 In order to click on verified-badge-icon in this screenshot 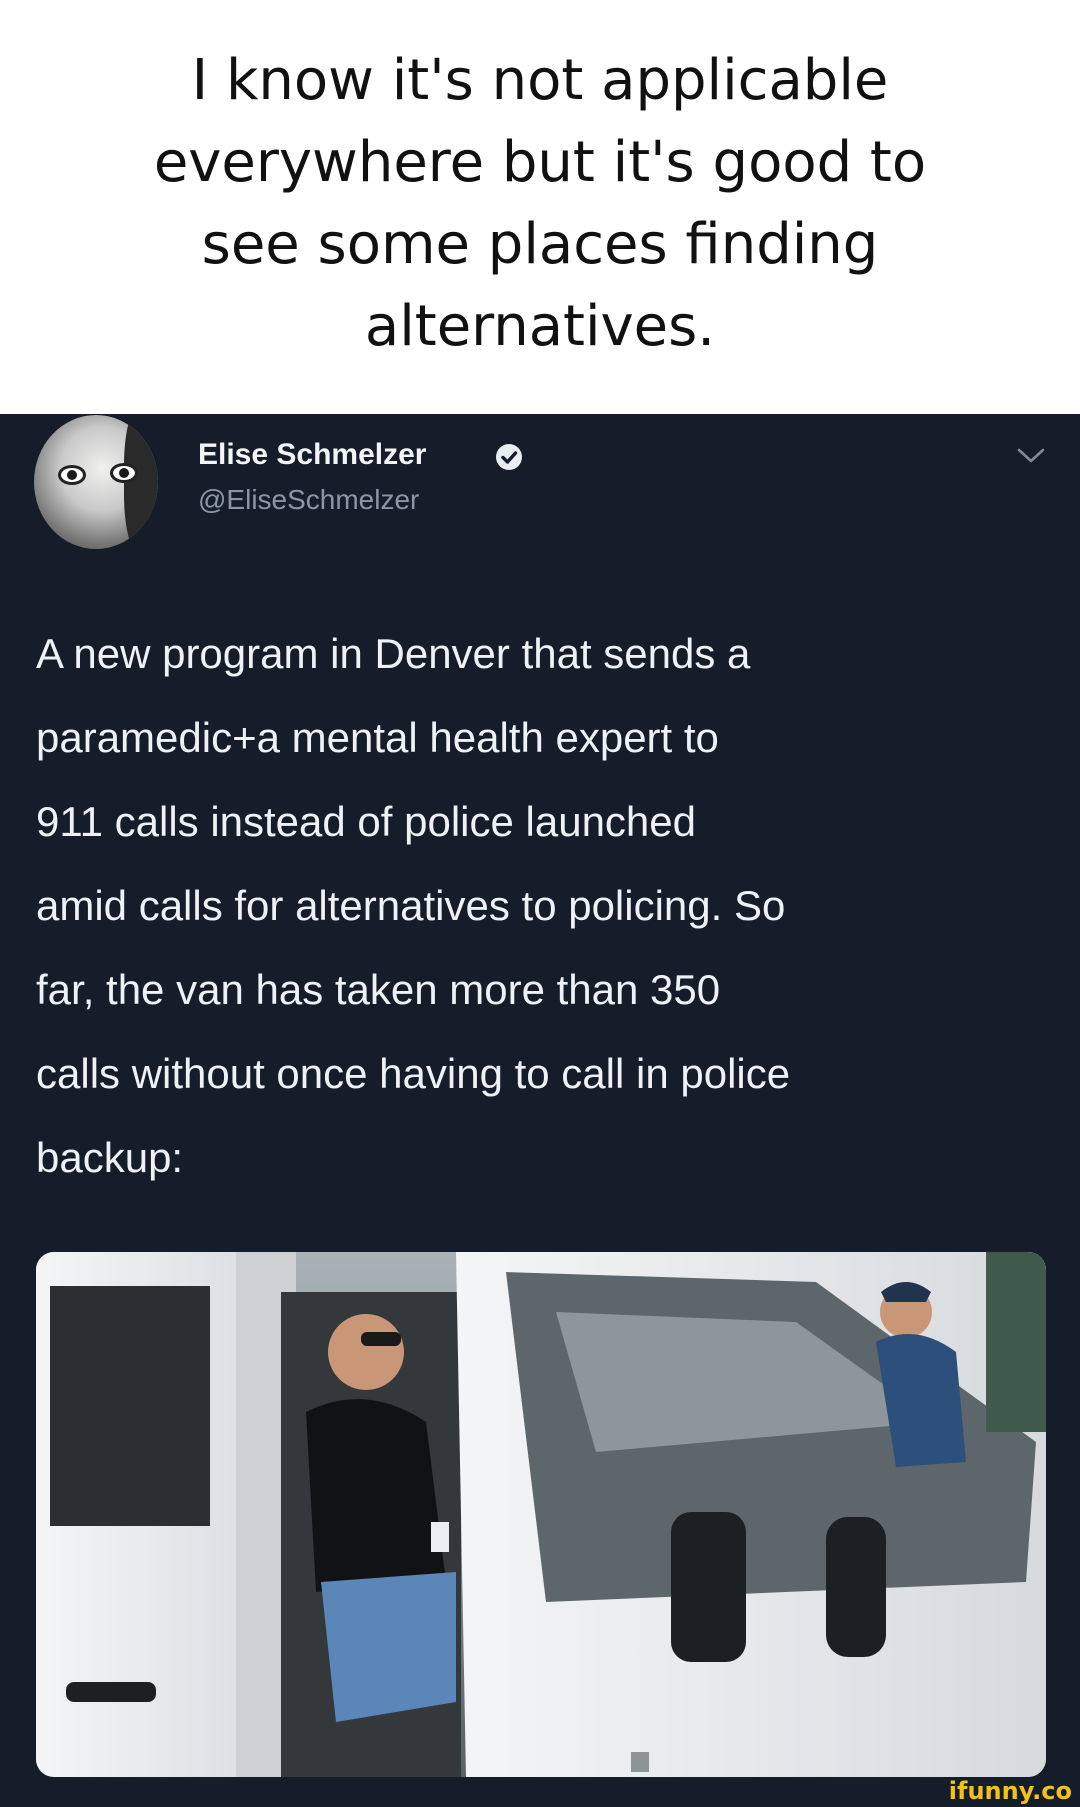, I will do `click(509, 457)`.